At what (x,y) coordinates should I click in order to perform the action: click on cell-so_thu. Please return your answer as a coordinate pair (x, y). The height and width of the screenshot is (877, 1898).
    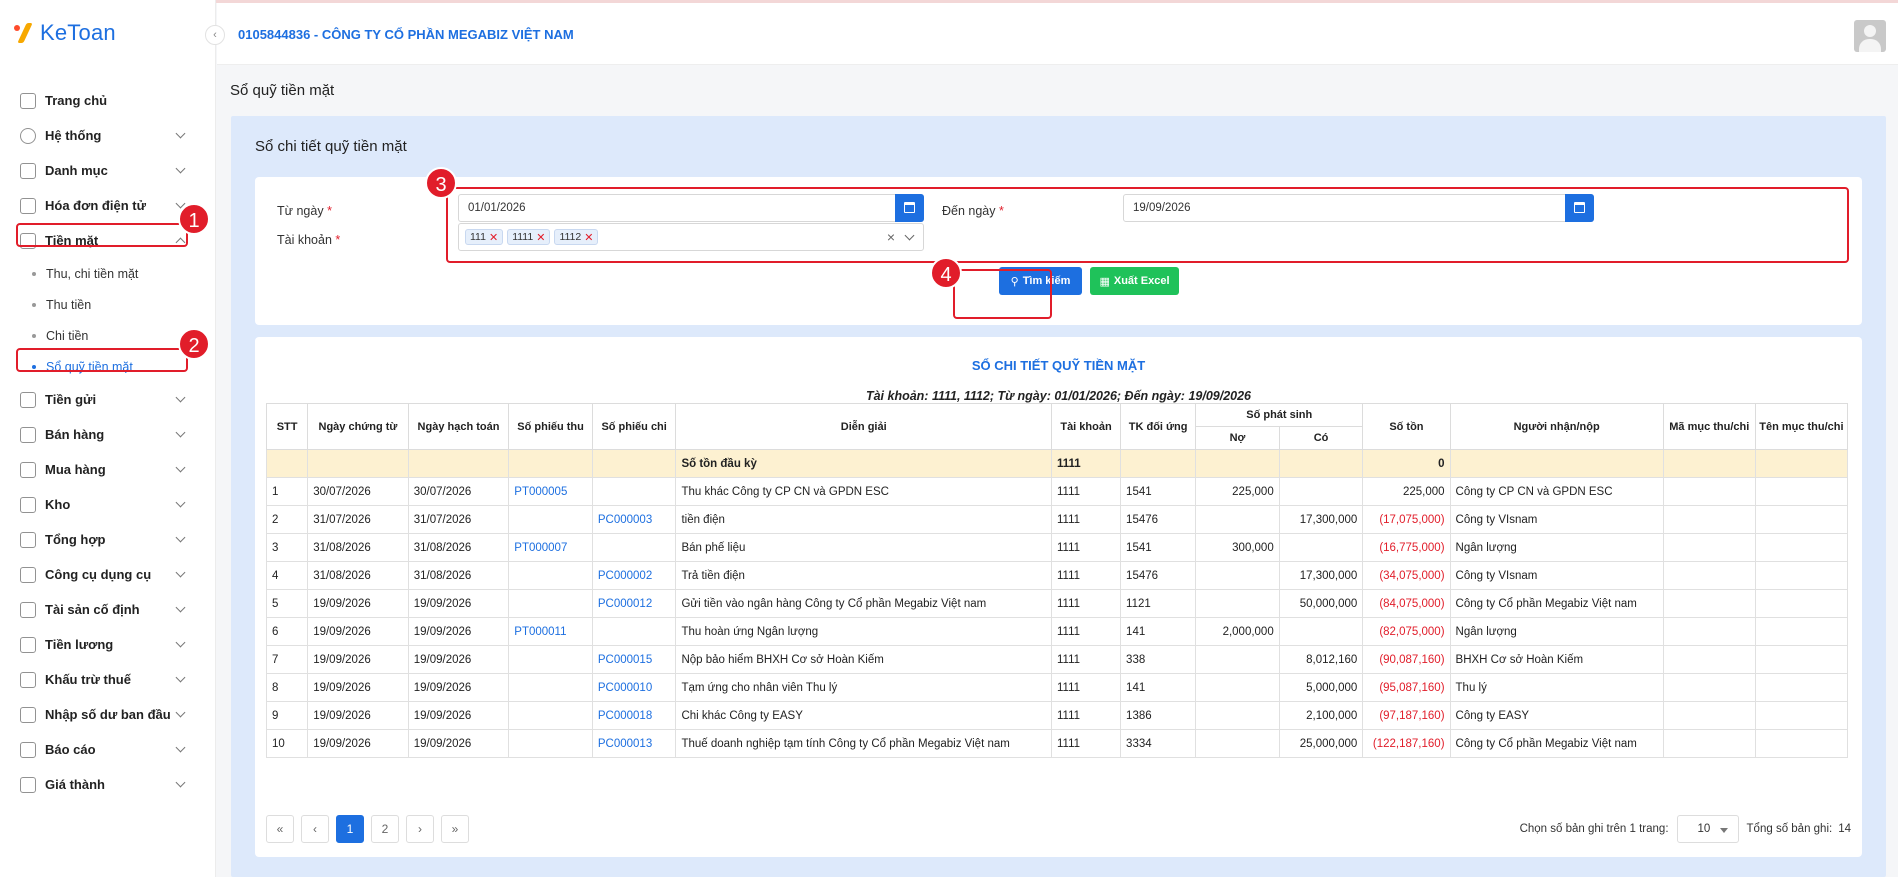
    Looking at the image, I should click on (550, 743).